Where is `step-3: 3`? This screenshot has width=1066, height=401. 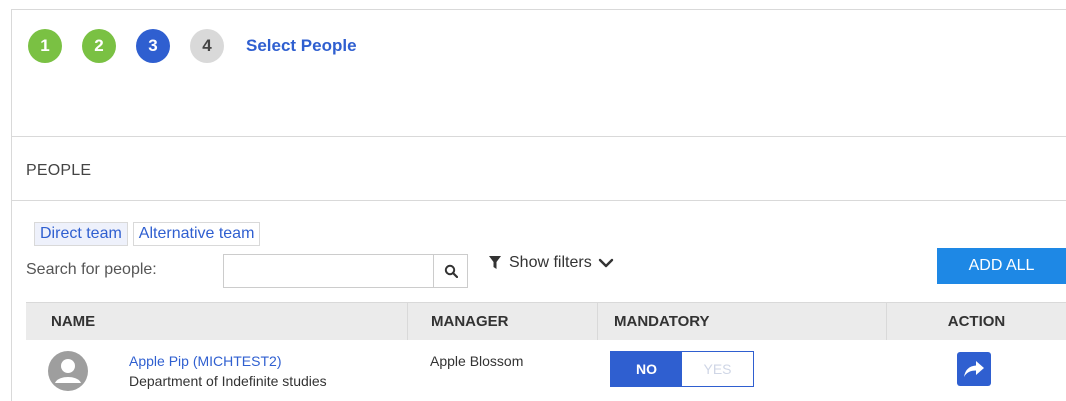 step-3: 3 is located at coordinates (153, 46).